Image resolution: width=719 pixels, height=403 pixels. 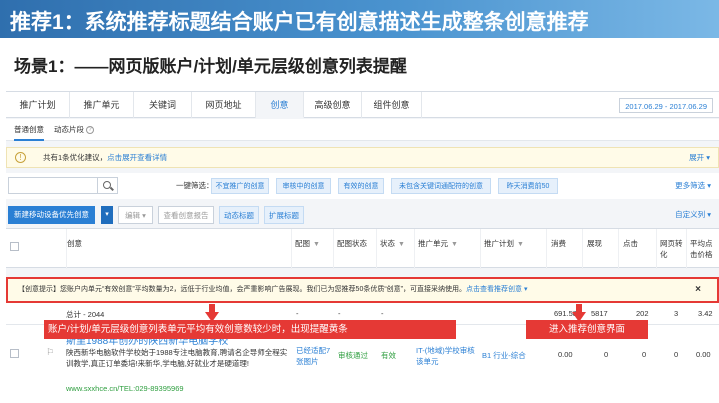 I want to click on col-avg: 平均点击价格, so click(x=702, y=249).